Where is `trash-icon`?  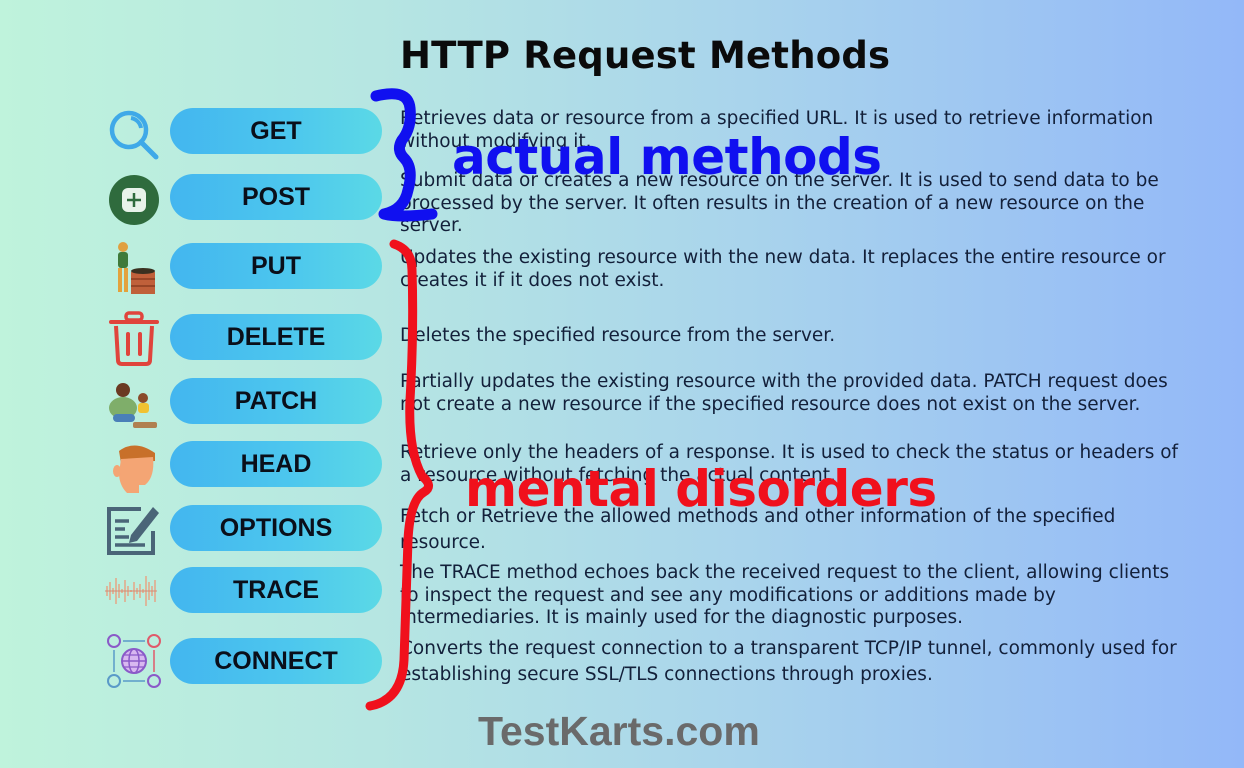 trash-icon is located at coordinates (134, 338).